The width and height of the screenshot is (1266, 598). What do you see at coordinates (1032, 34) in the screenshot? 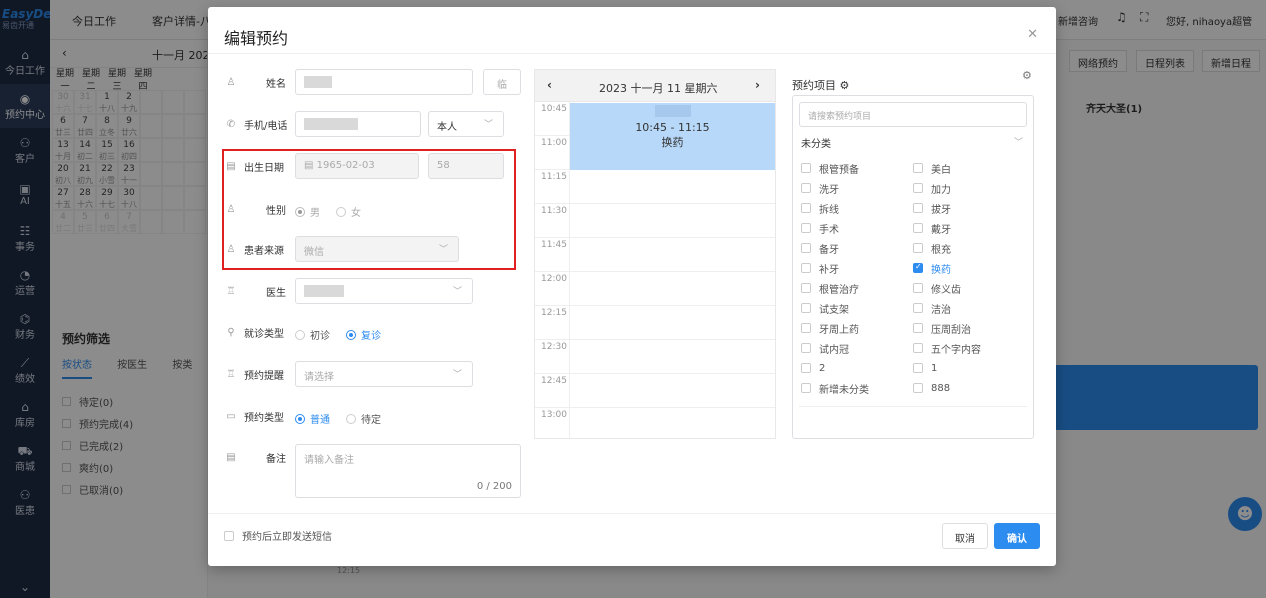
I see `close-icon: ✕` at bounding box center [1032, 34].